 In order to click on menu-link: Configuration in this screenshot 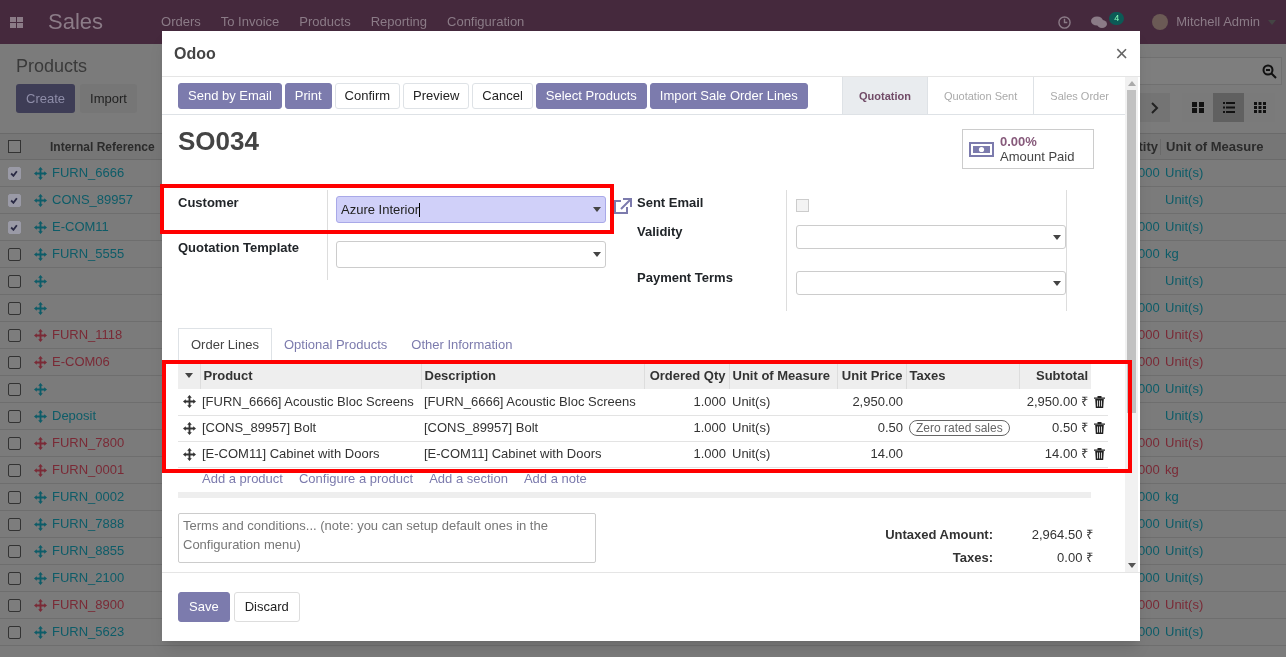, I will do `click(486, 22)`.